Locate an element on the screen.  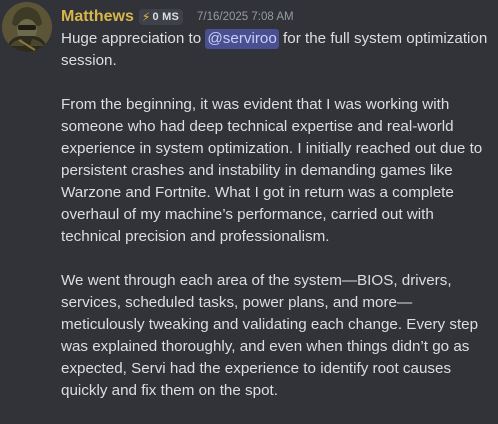
avatar-image is located at coordinates (27, 27).